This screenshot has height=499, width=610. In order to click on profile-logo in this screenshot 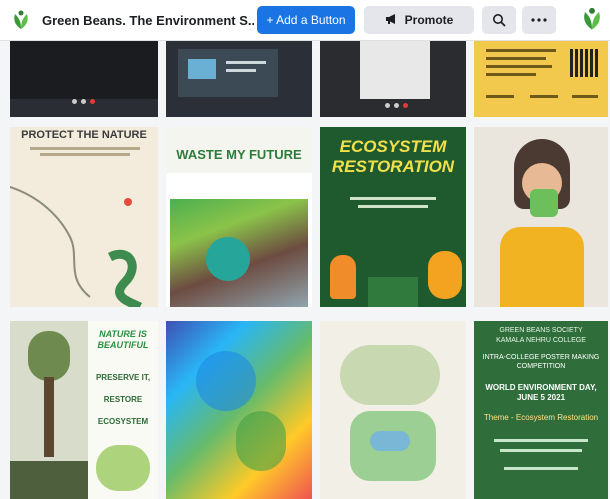, I will do `click(592, 19)`.